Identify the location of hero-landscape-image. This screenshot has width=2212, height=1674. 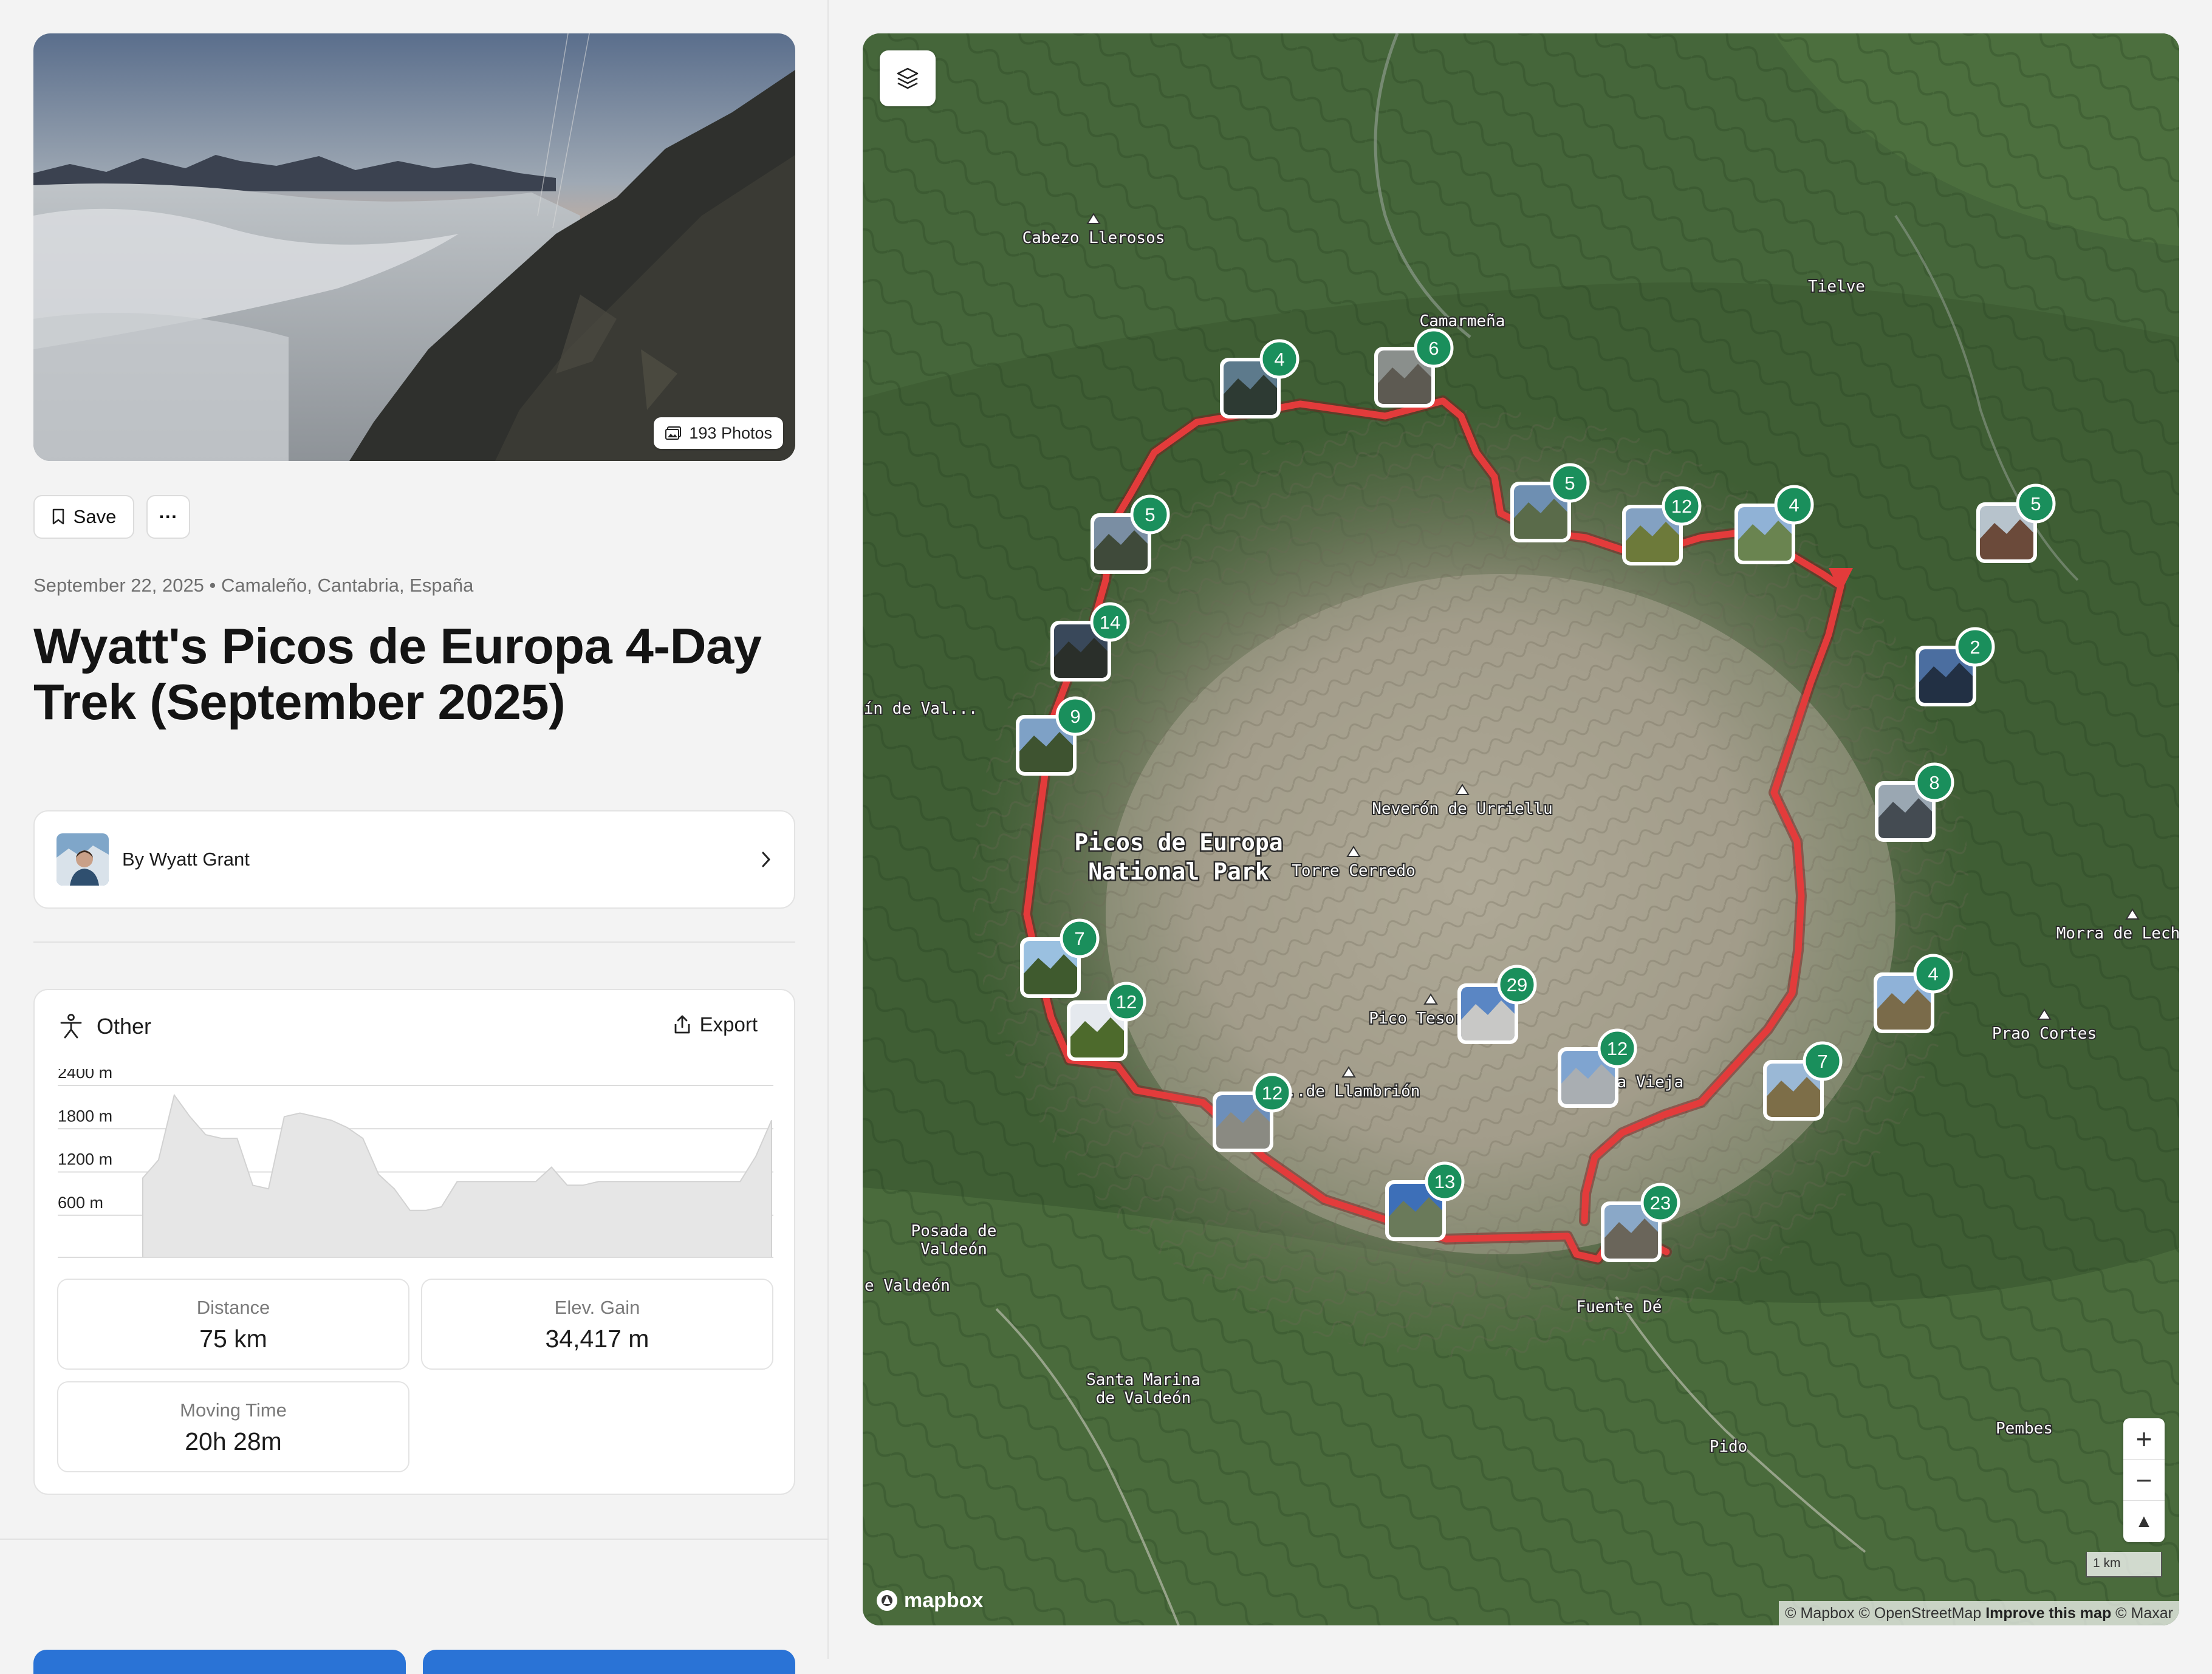
(414, 247).